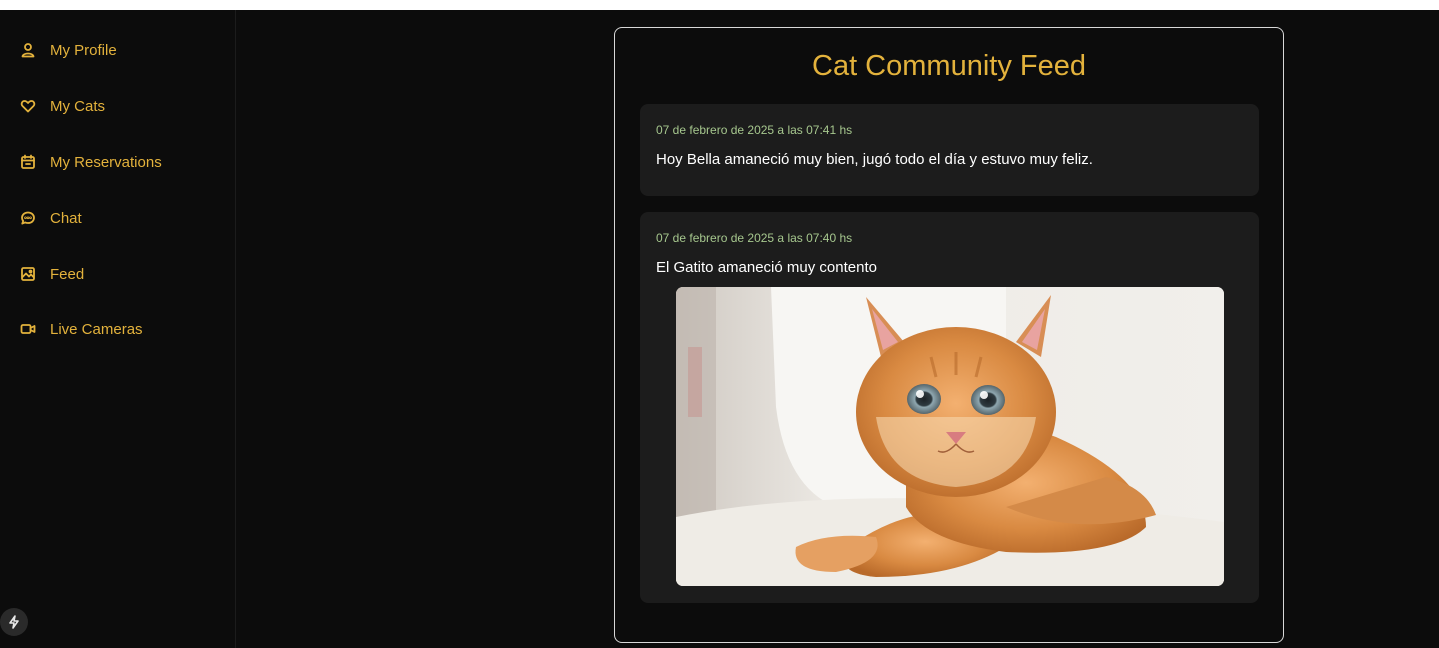  What do you see at coordinates (754, 238) in the screenshot?
I see `post-timestamp: 07 de febrero de 2025 a las 07:40 hs` at bounding box center [754, 238].